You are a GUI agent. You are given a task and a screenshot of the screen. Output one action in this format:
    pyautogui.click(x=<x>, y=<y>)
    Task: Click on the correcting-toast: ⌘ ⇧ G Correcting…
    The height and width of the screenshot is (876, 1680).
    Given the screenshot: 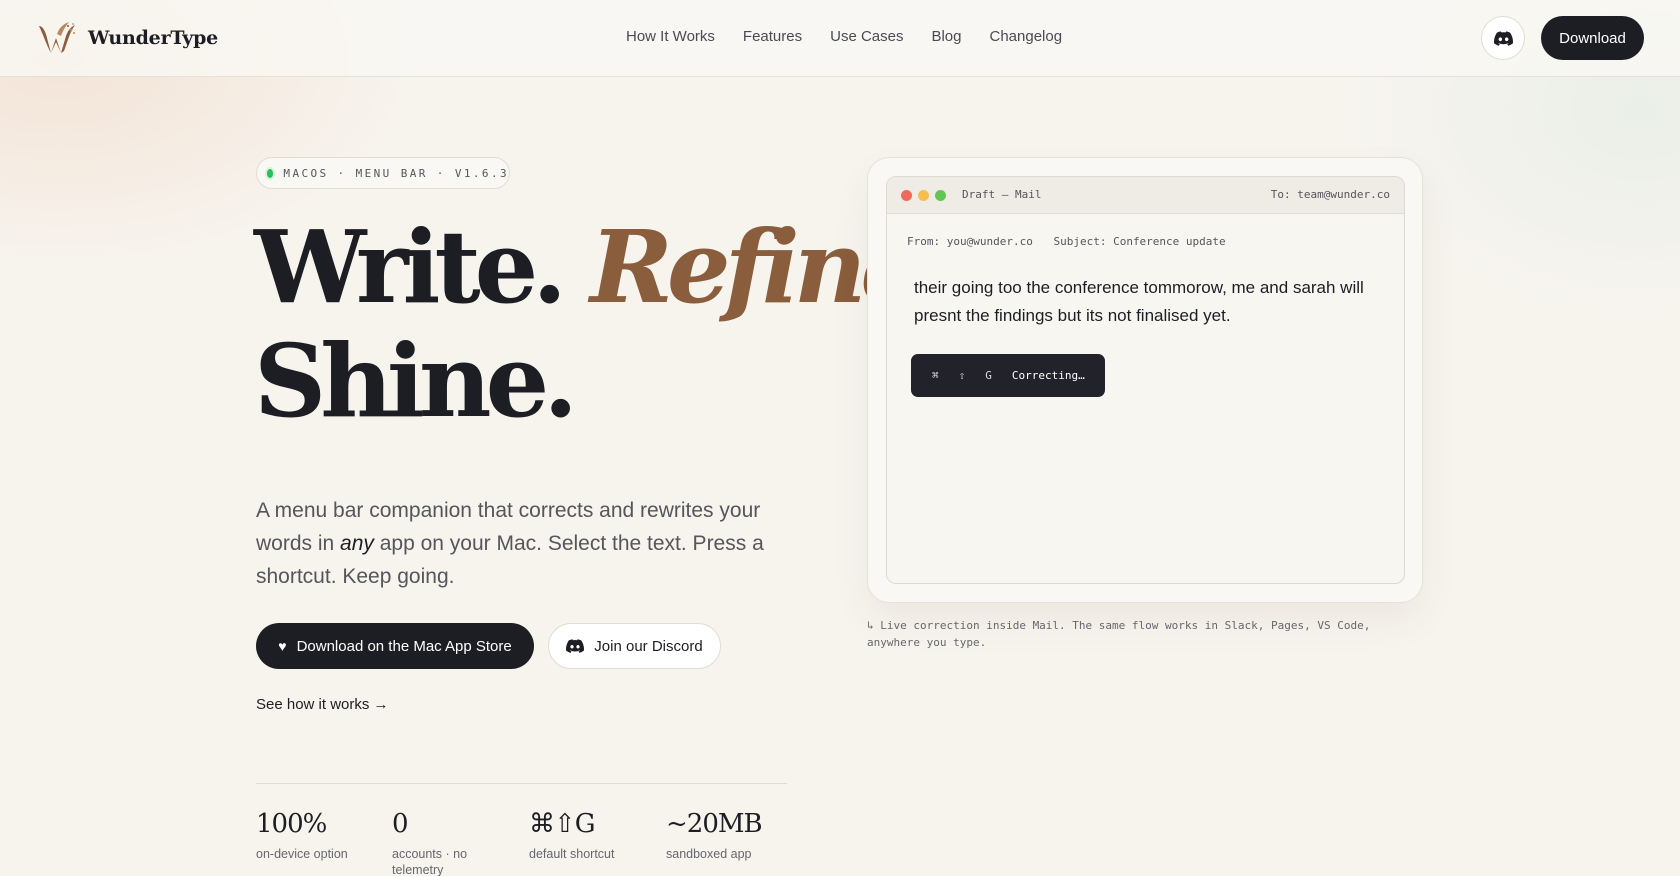 What is the action you would take?
    pyautogui.click(x=1008, y=375)
    